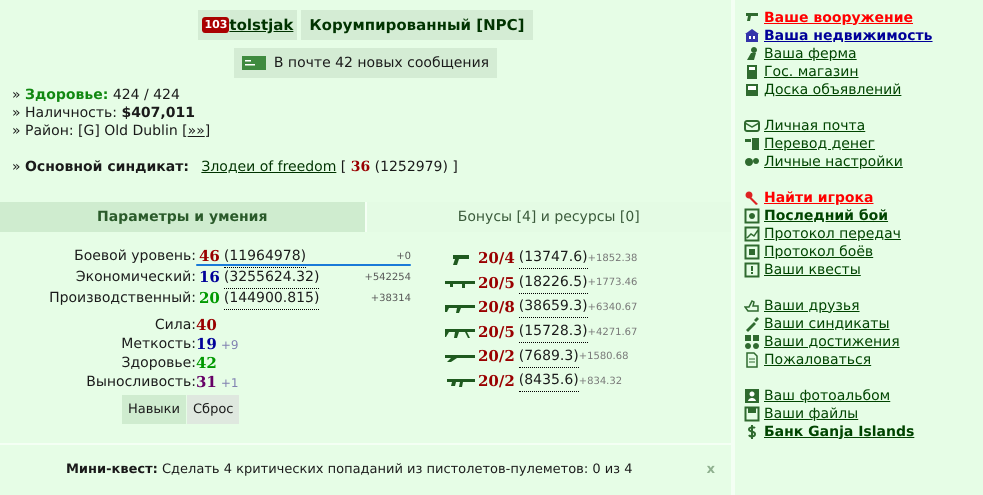 The width and height of the screenshot is (983, 495). I want to click on skill-points: (3255624.32), so click(272, 277).